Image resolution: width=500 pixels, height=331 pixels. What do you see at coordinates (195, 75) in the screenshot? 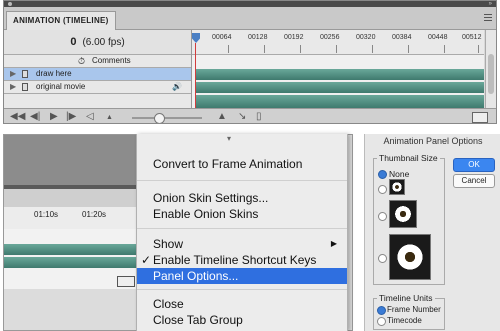
I see `playhead-line` at bounding box center [195, 75].